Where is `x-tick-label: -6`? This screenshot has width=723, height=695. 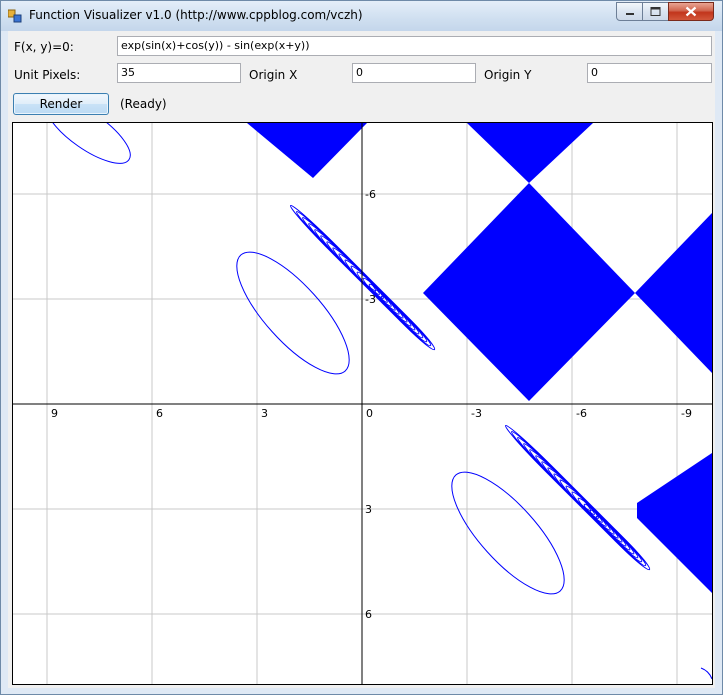
x-tick-label: -6 is located at coordinates (581, 413).